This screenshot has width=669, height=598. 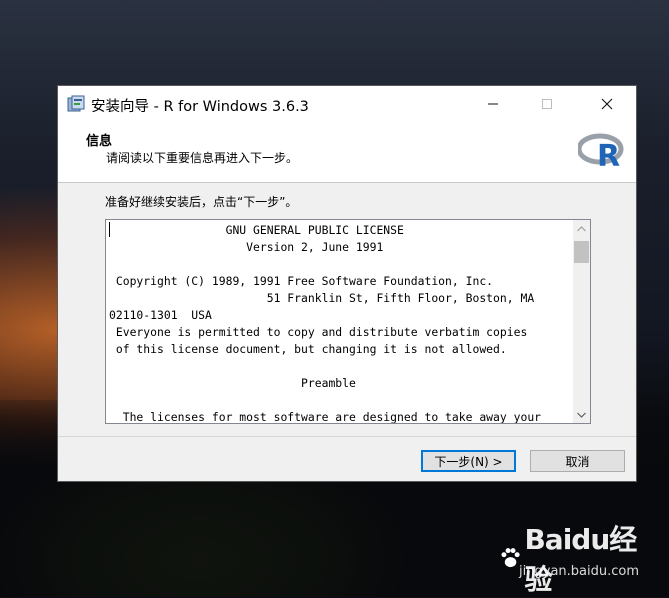 I want to click on window-title: 安装向导 - R for Windows 3.6.3, so click(x=200, y=107).